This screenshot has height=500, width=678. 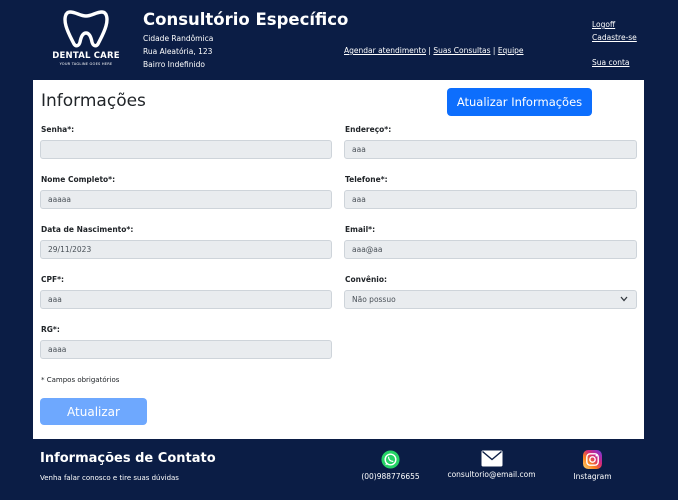 What do you see at coordinates (390, 459) in the screenshot?
I see `whatsapp-icon` at bounding box center [390, 459].